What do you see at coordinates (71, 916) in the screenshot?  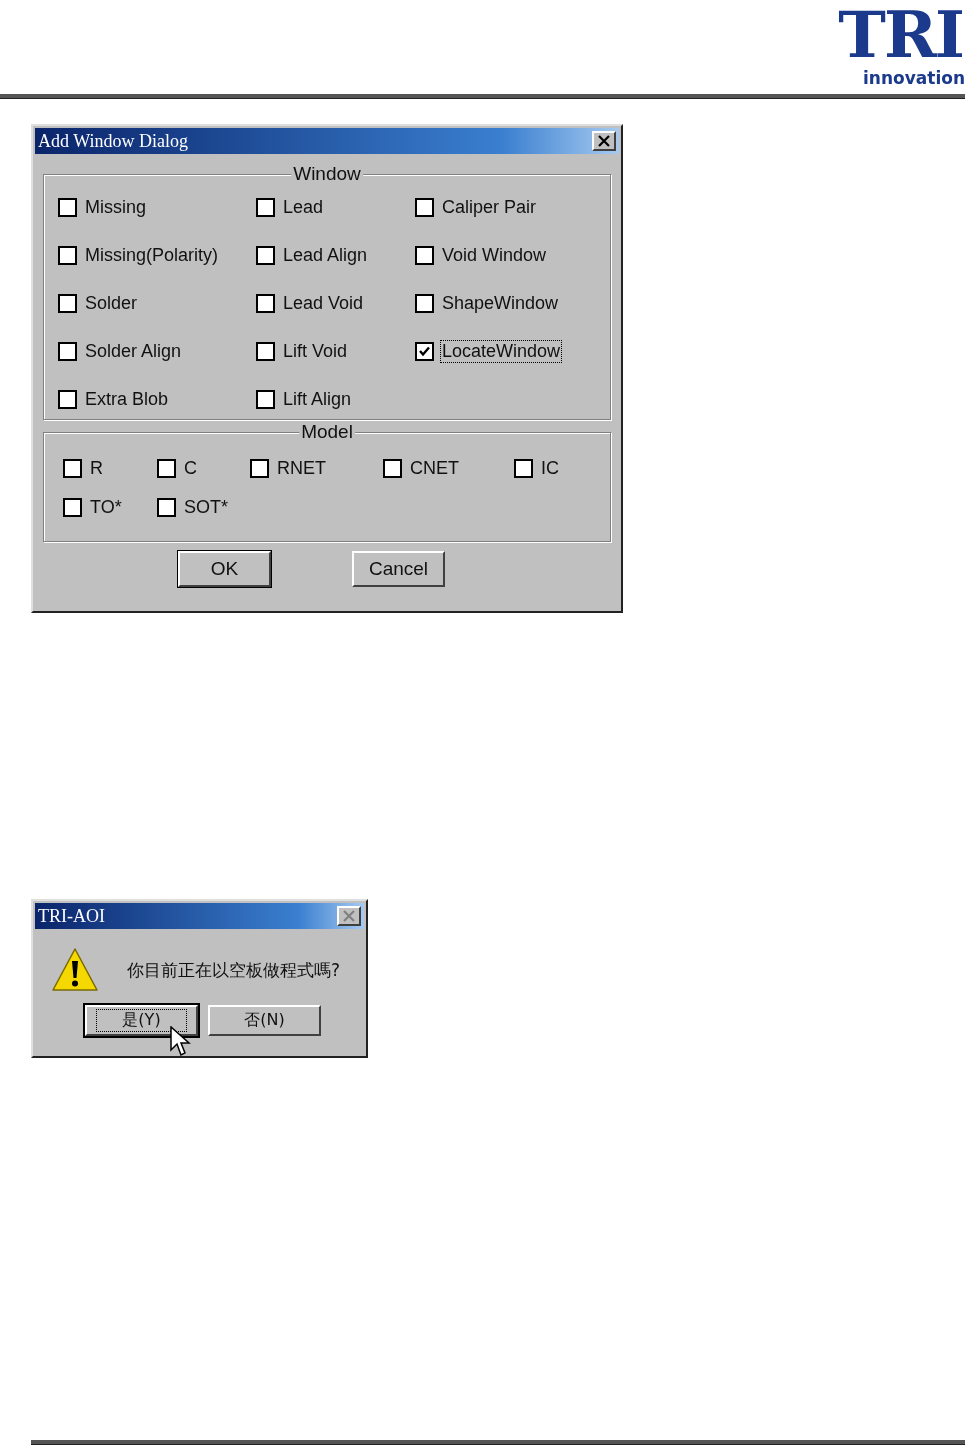 I see `window-title: TRI-AOI` at bounding box center [71, 916].